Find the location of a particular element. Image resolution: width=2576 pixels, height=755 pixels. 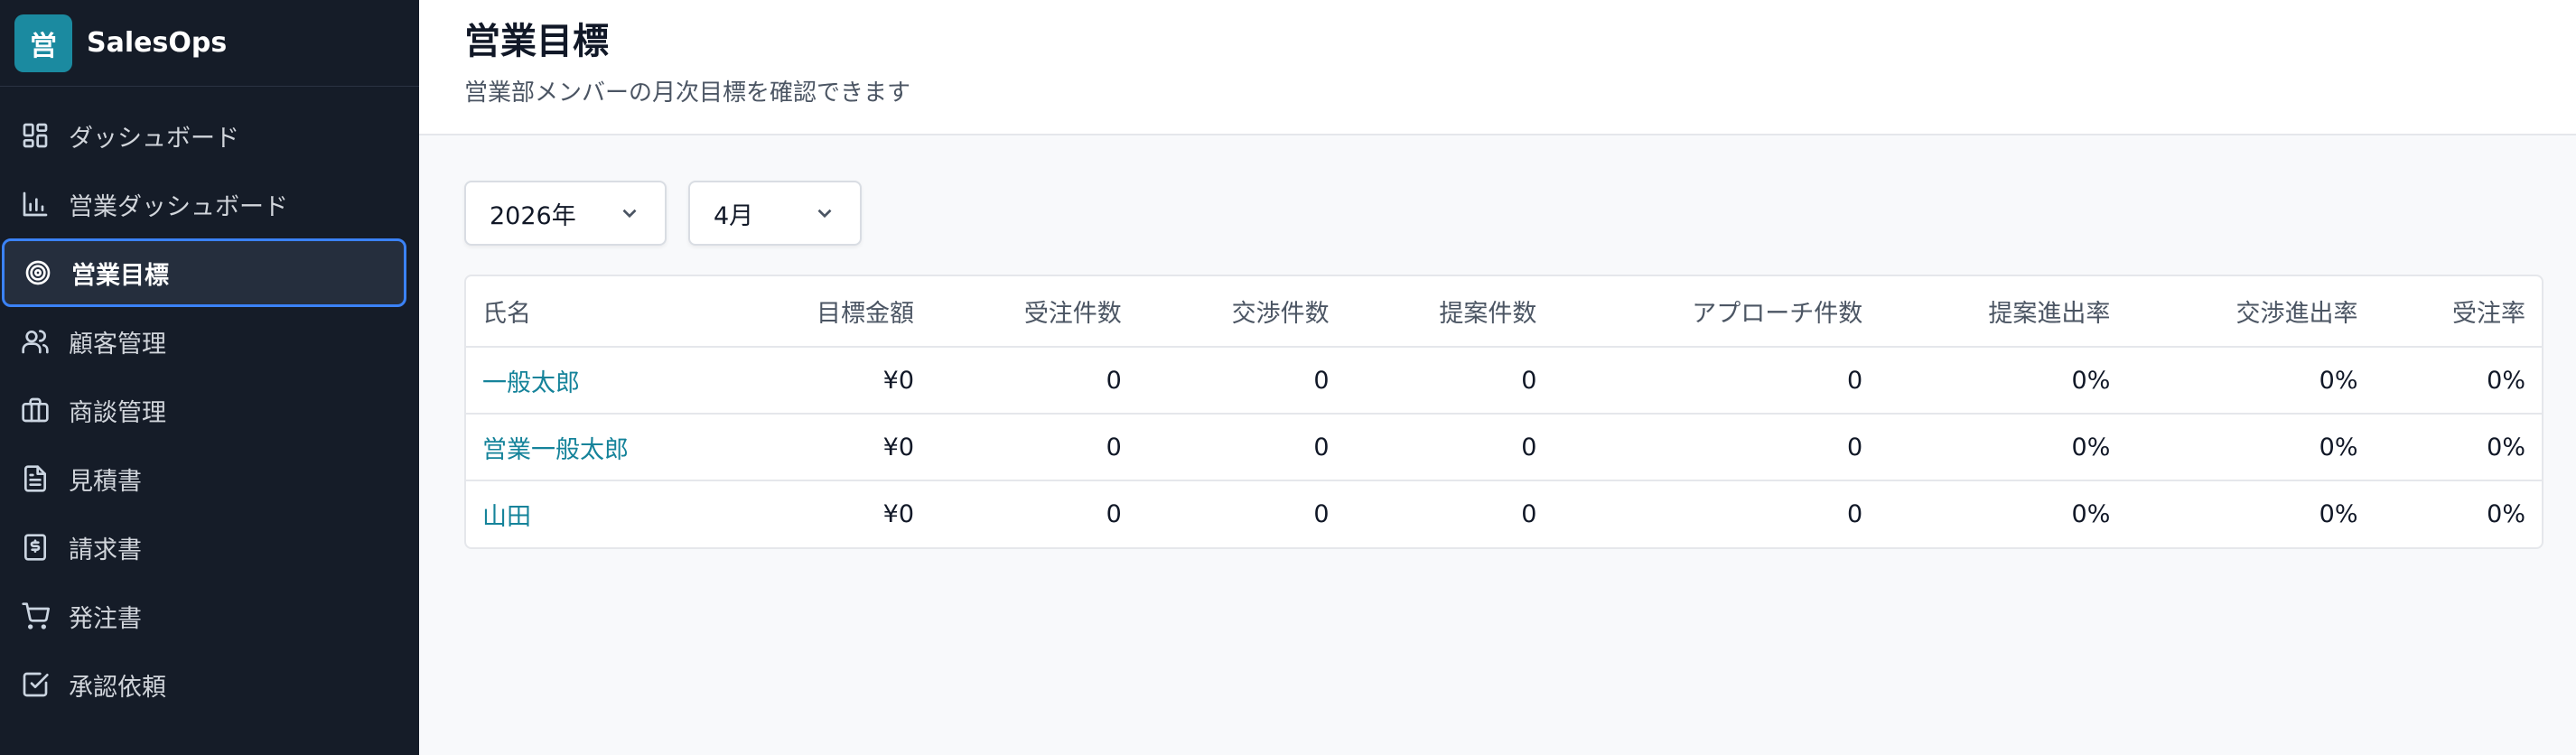

document-icon is located at coordinates (35, 478).